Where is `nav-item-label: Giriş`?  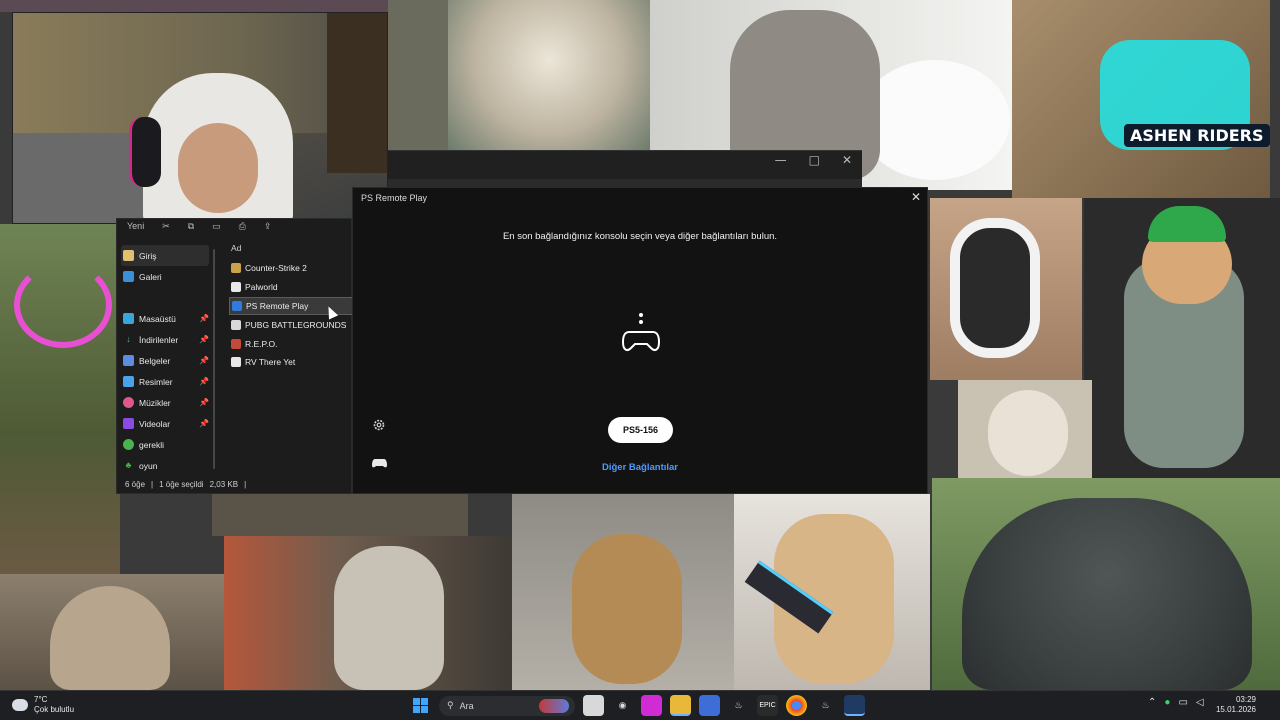 nav-item-label: Giriş is located at coordinates (148, 255).